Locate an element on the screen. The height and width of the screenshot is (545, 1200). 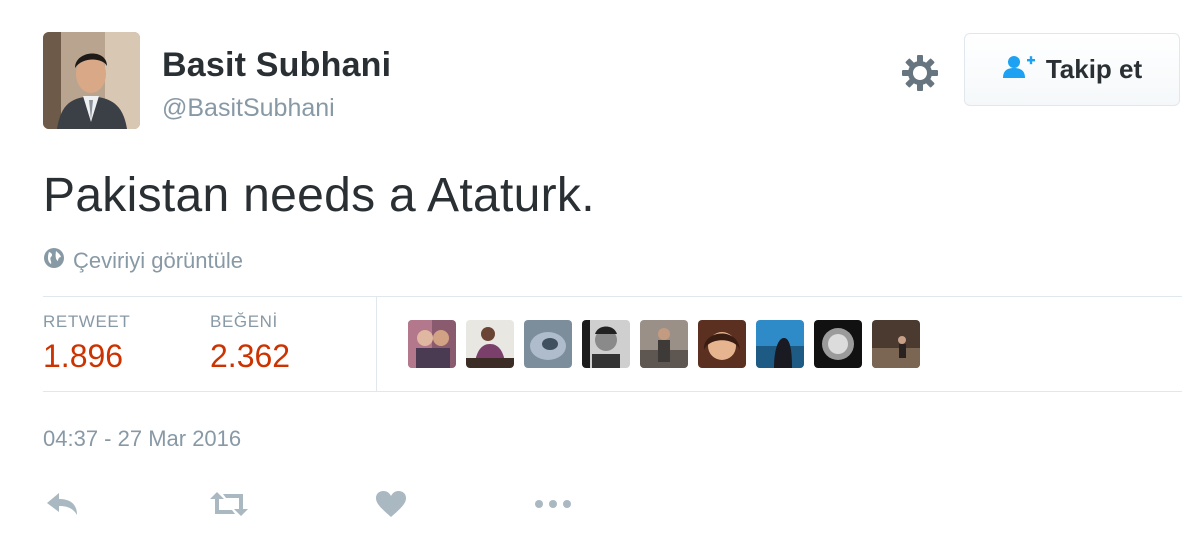
stats-bottom-divider is located at coordinates (612, 391).